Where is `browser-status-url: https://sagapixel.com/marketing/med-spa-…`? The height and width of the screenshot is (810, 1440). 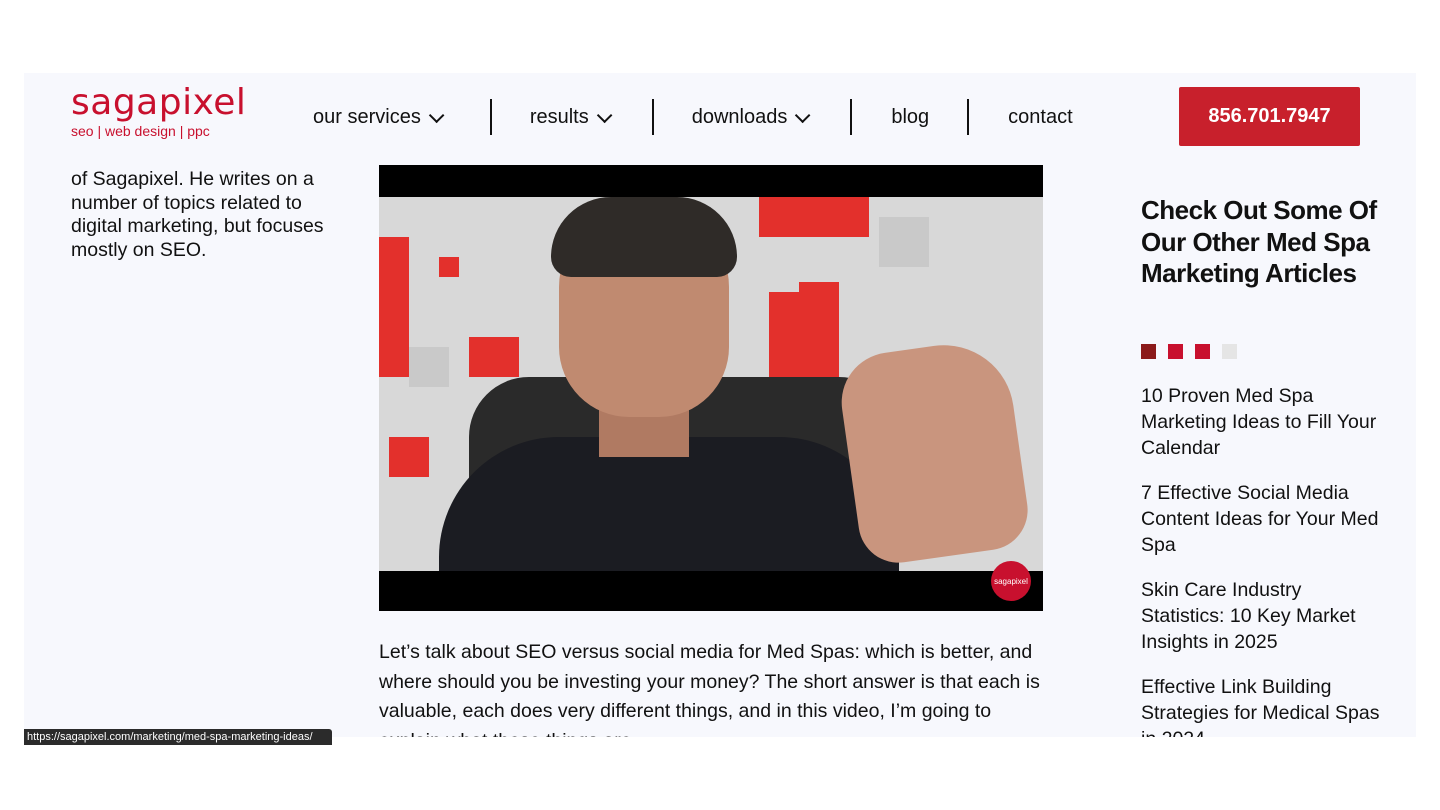 browser-status-url: https://sagapixel.com/marketing/med-spa-… is located at coordinates (178, 737).